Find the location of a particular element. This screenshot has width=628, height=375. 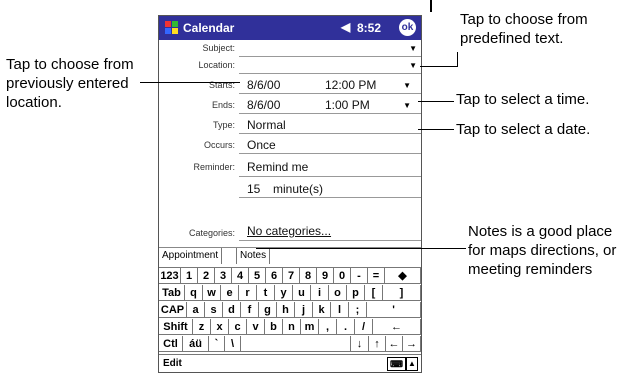

leader-line-location is located at coordinates (190, 82).